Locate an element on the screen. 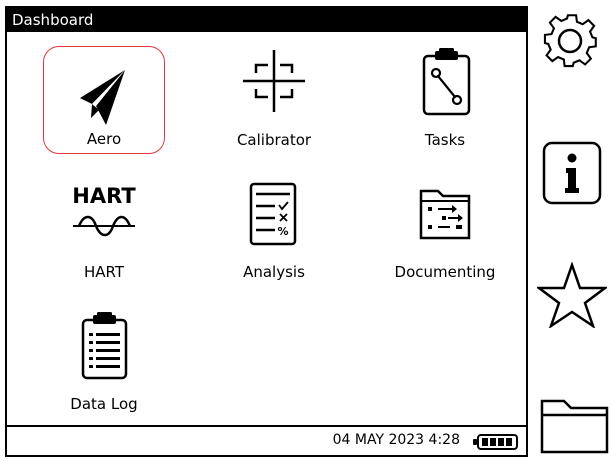 This screenshot has height=461, width=611. battery-icon is located at coordinates (495, 442).